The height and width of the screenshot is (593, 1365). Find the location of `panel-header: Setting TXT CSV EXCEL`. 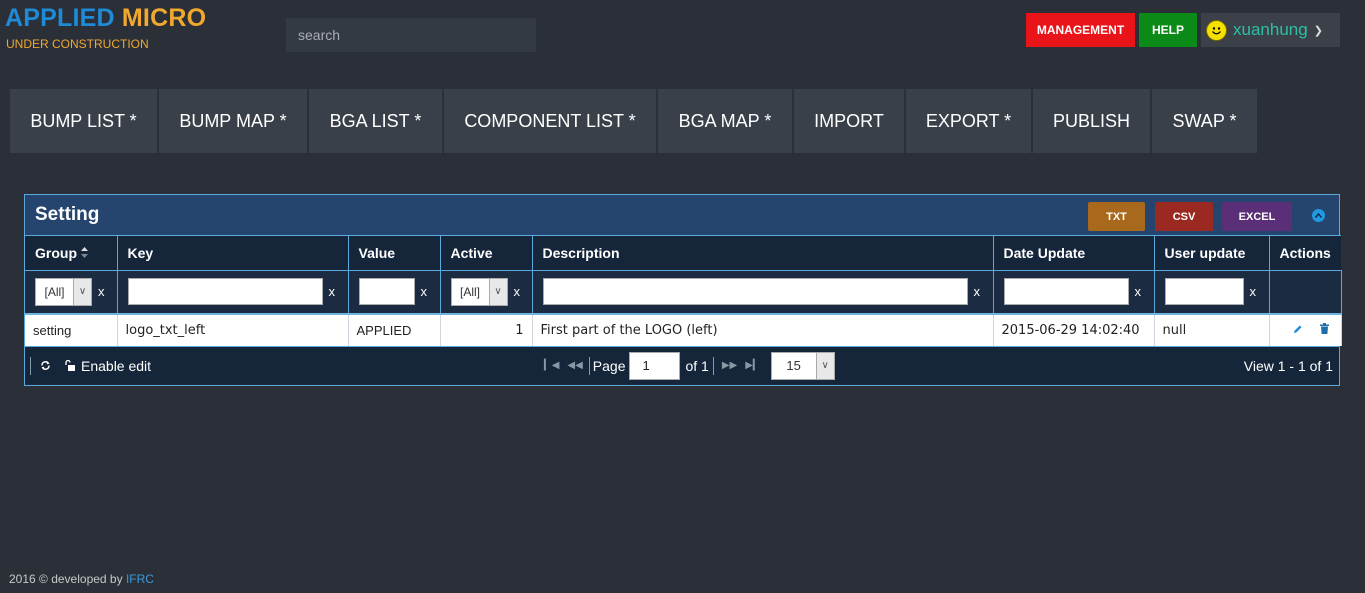

panel-header: Setting TXT CSV EXCEL is located at coordinates (682, 215).